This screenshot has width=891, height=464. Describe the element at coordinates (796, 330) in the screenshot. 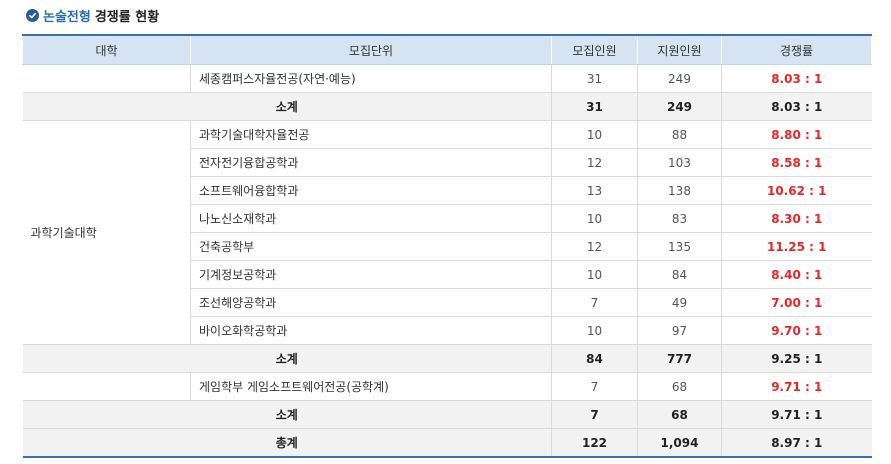

I see `ratio-cell: 9.70 : 1` at that location.